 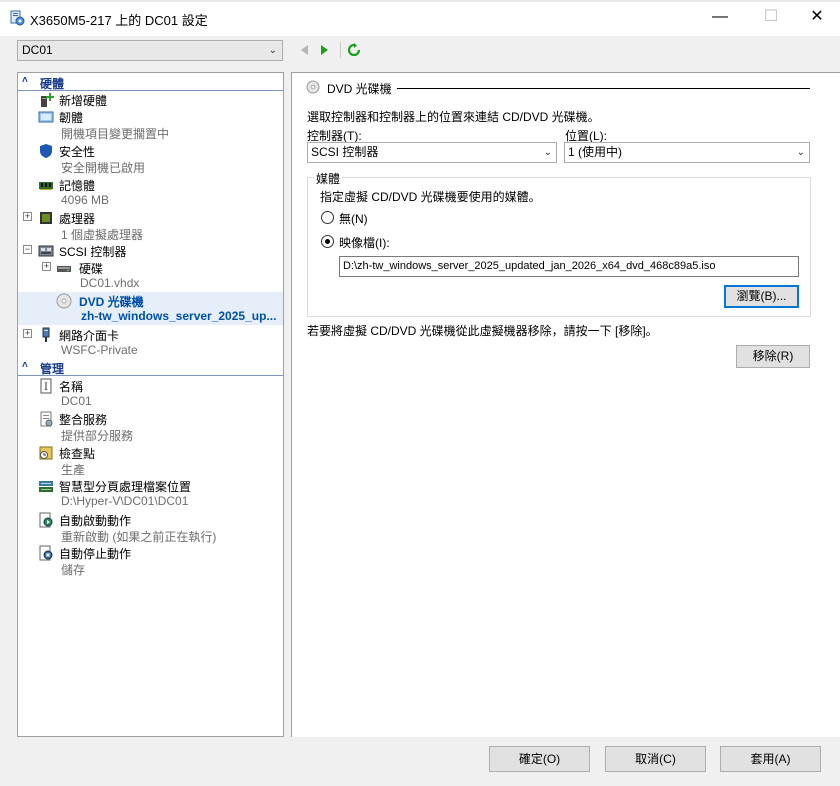 What do you see at coordinates (327, 217) in the screenshot?
I see `radio-none` at bounding box center [327, 217].